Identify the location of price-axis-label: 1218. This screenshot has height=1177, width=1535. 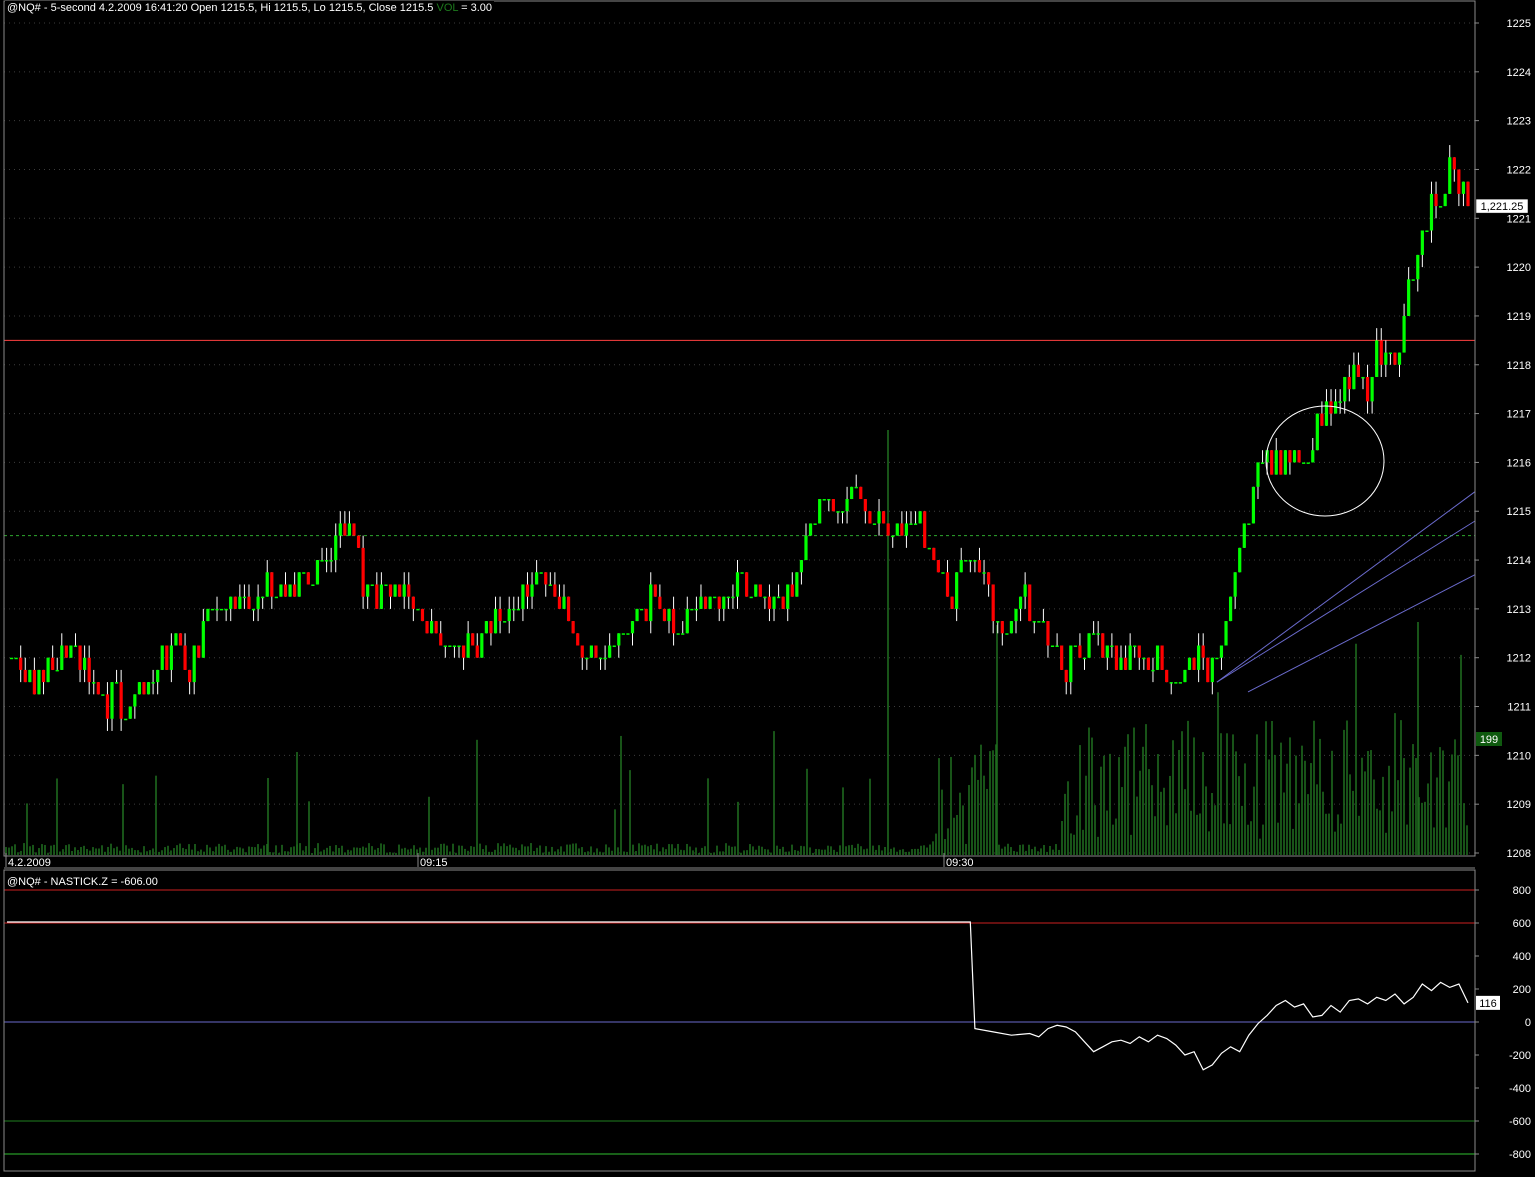
(1519, 366).